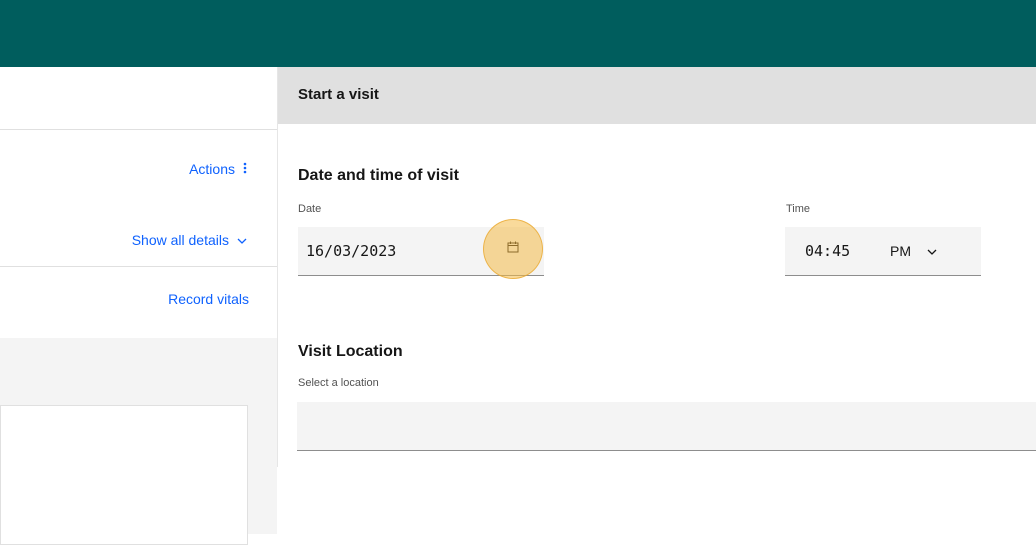  What do you see at coordinates (310, 209) in the screenshot?
I see `date-label: Date` at bounding box center [310, 209].